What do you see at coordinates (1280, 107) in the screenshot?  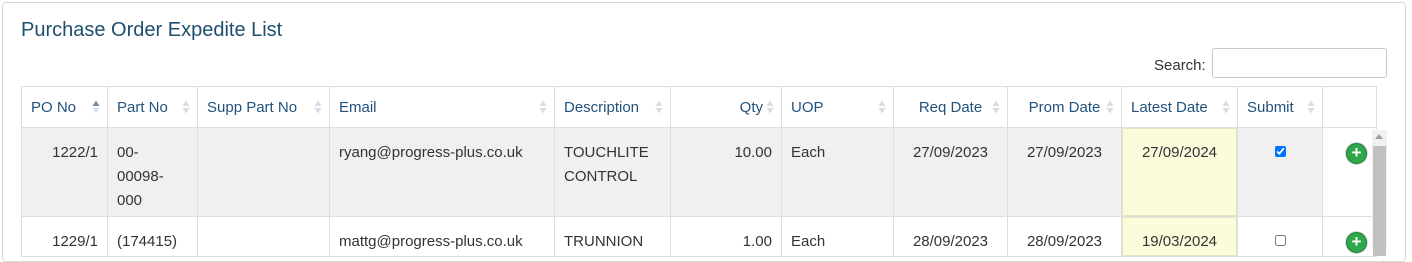 I see `column-header-submit: Submit` at bounding box center [1280, 107].